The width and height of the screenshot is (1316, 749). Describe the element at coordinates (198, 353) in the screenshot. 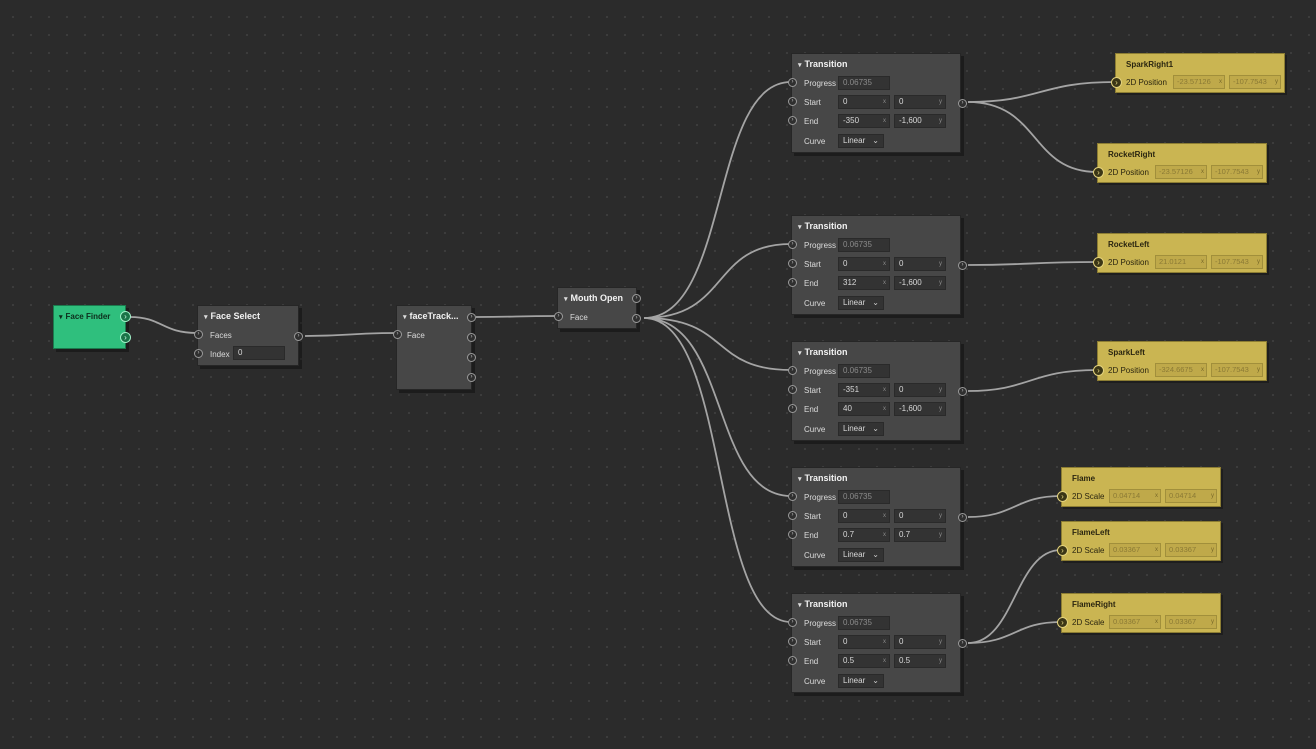

I see `index-input-port` at that location.